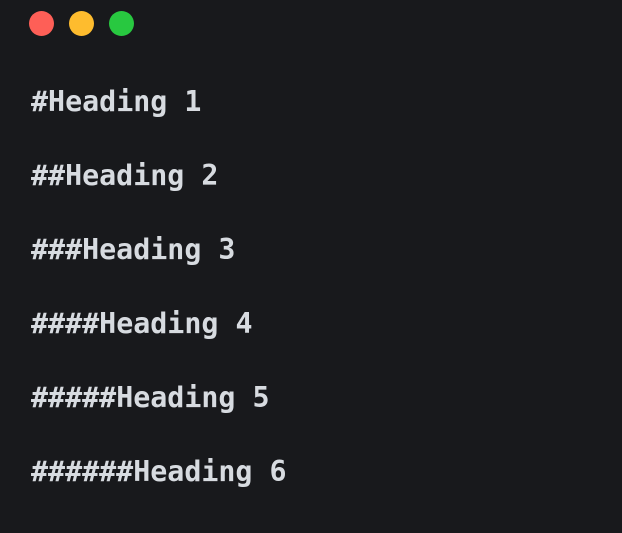 This screenshot has height=533, width=622. Describe the element at coordinates (176, 323) in the screenshot. I see `heading-text: Heading 4` at that location.